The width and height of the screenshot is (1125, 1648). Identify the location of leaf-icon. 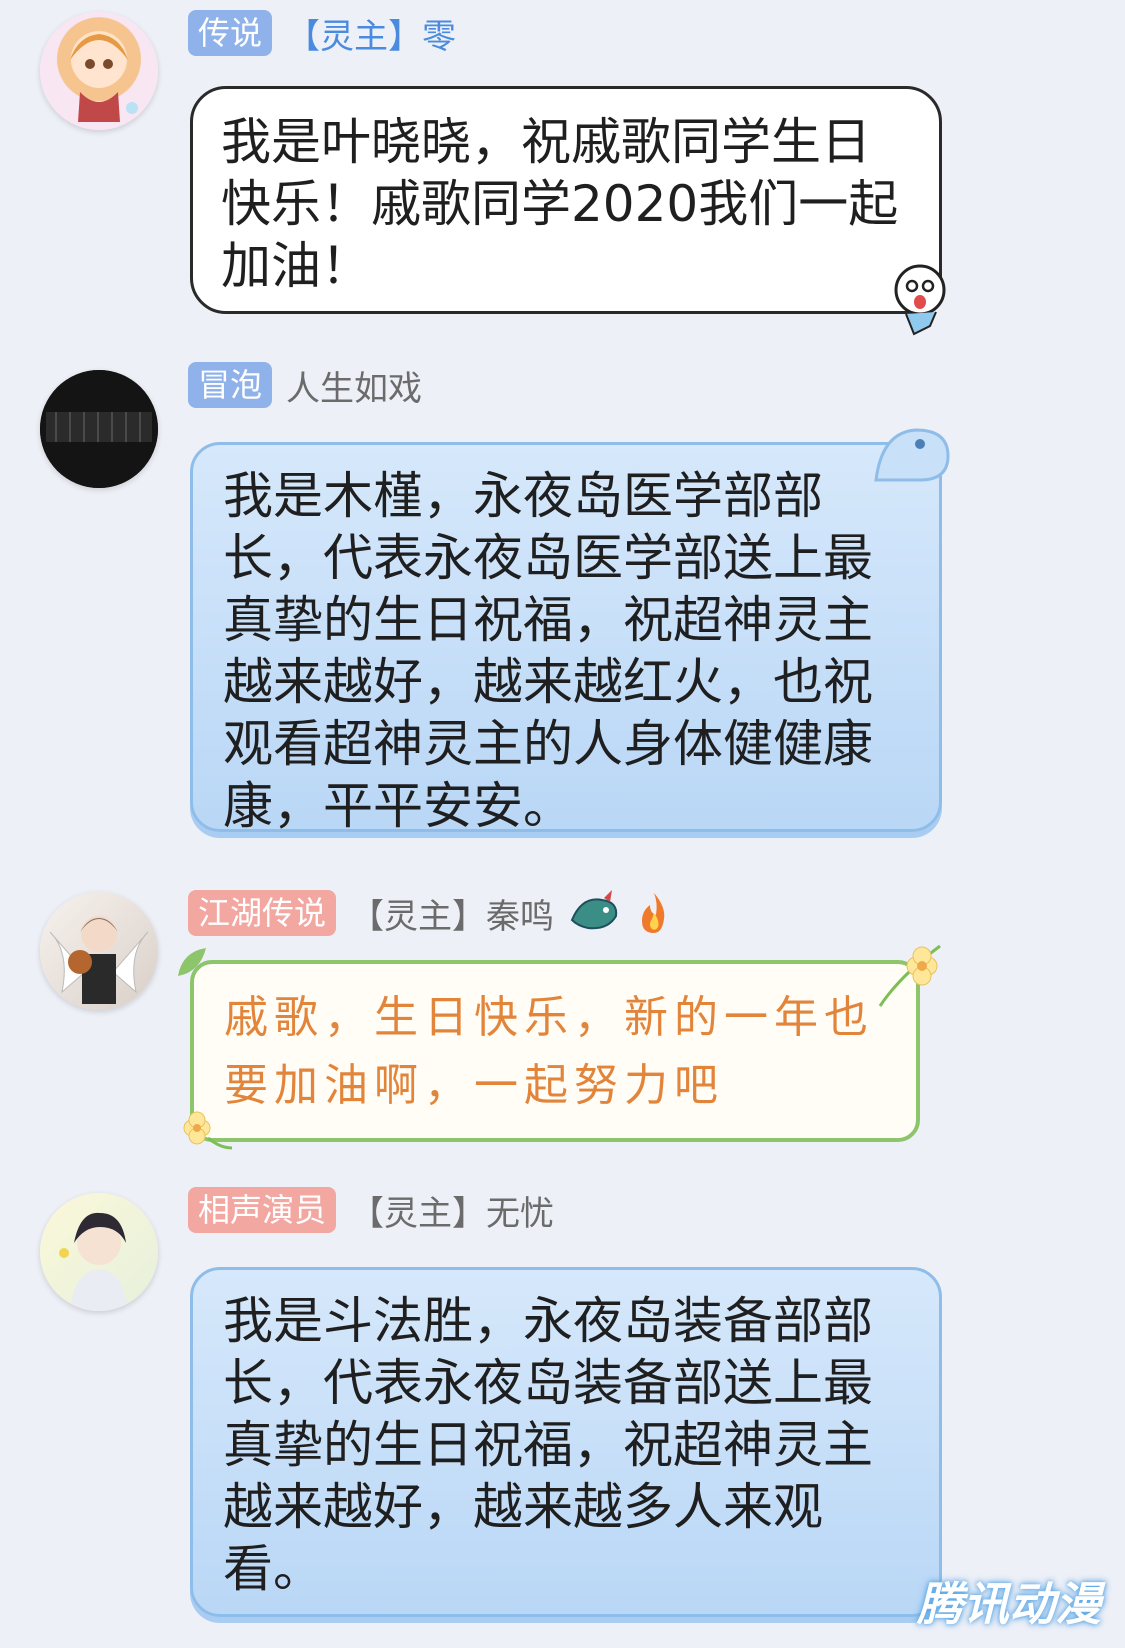
(192, 962).